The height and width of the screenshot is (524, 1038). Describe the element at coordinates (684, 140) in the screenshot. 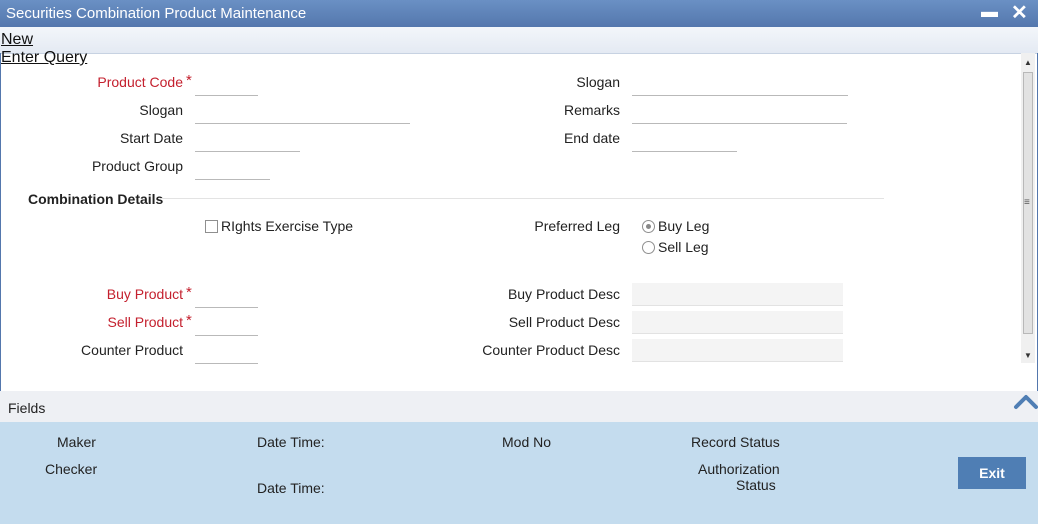

I see `end-date-input` at that location.